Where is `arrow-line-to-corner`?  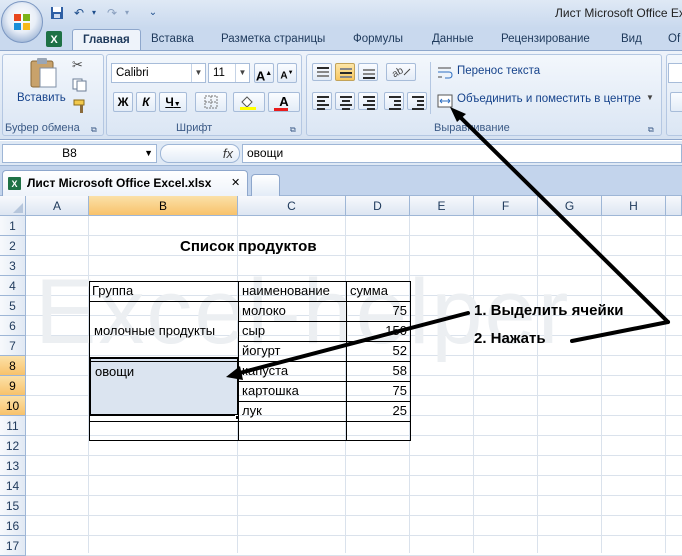 arrow-line-to-corner is located at coordinates (620, 331).